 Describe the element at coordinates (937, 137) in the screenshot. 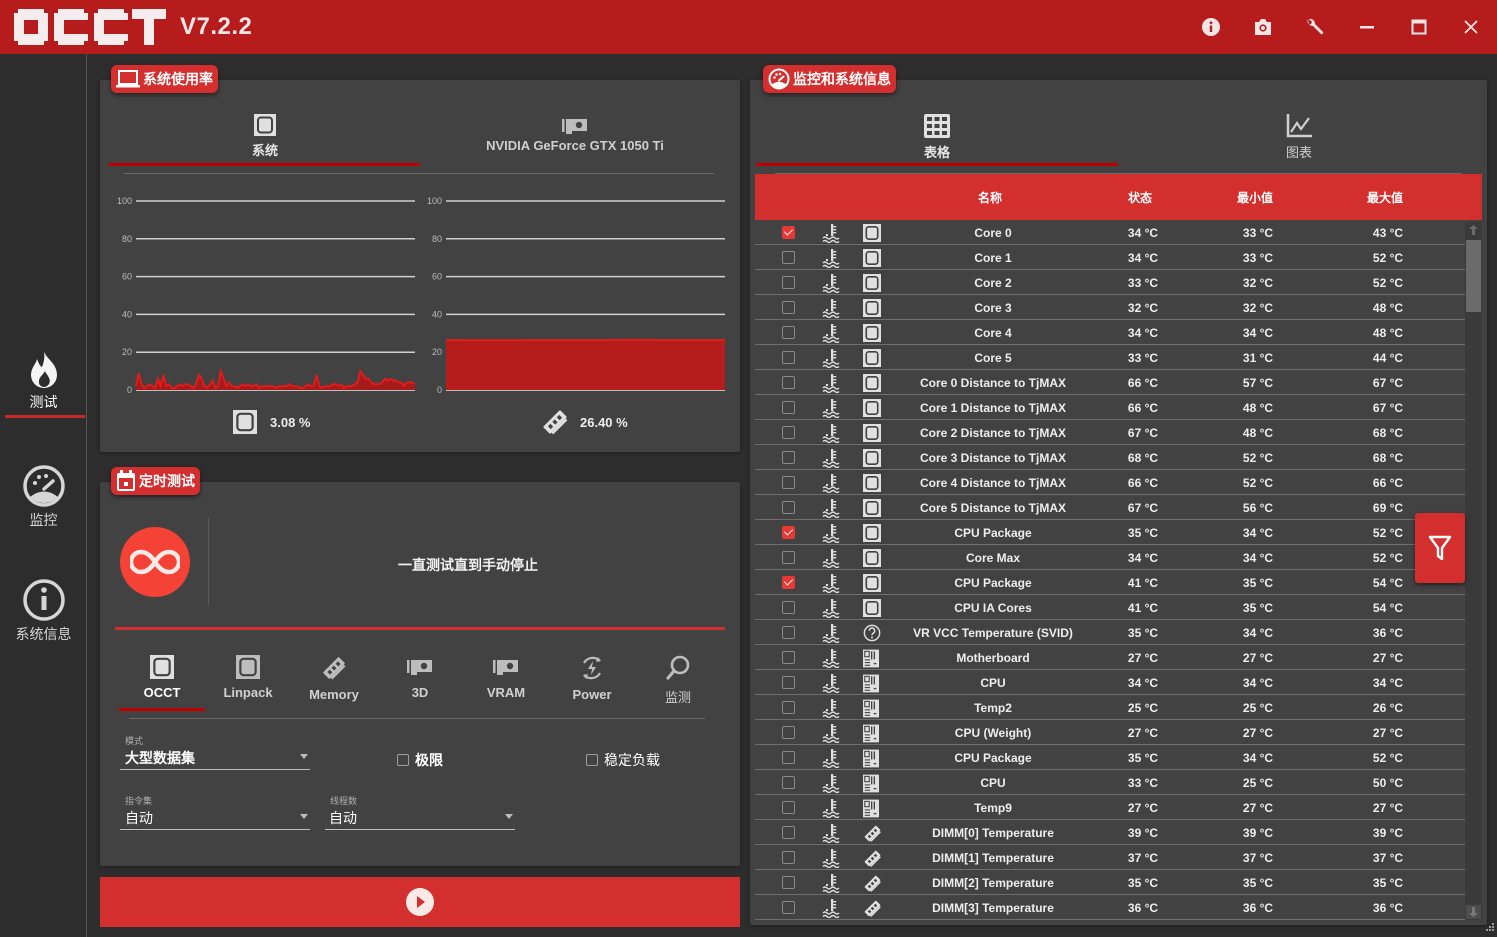

I see `tab-table: 表格` at that location.